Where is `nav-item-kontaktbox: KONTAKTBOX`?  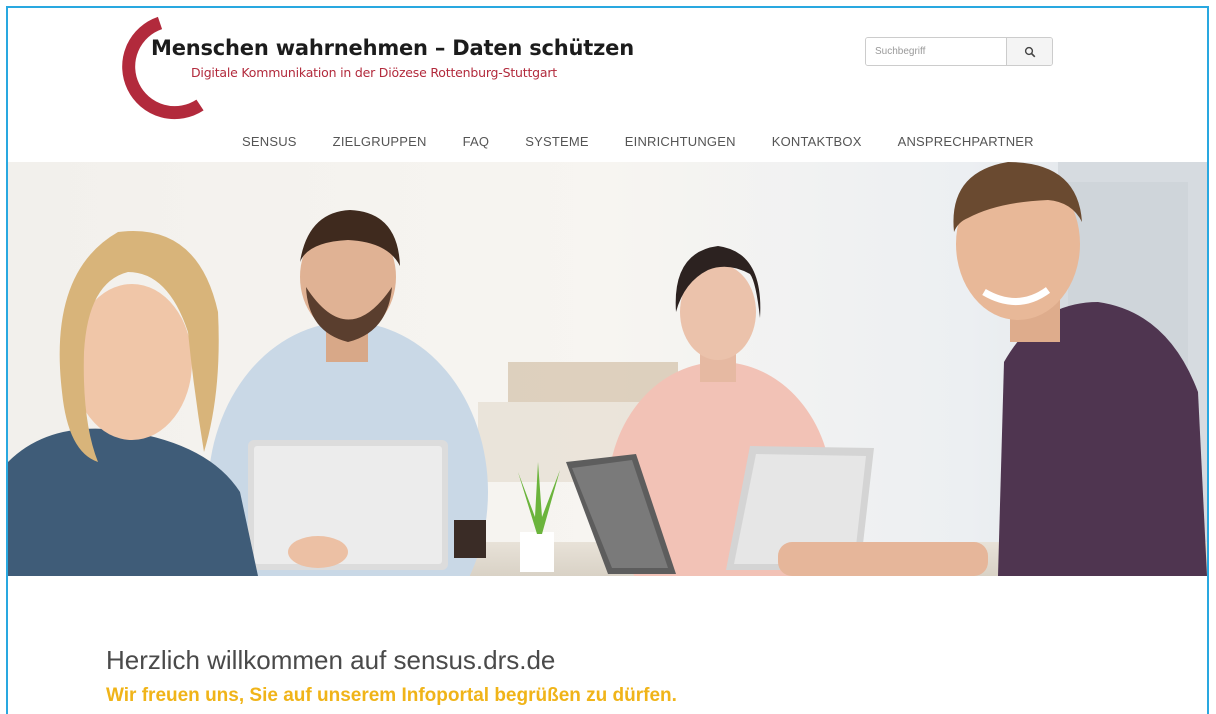
nav-item-kontaktbox: KONTAKTBOX is located at coordinates (817, 144).